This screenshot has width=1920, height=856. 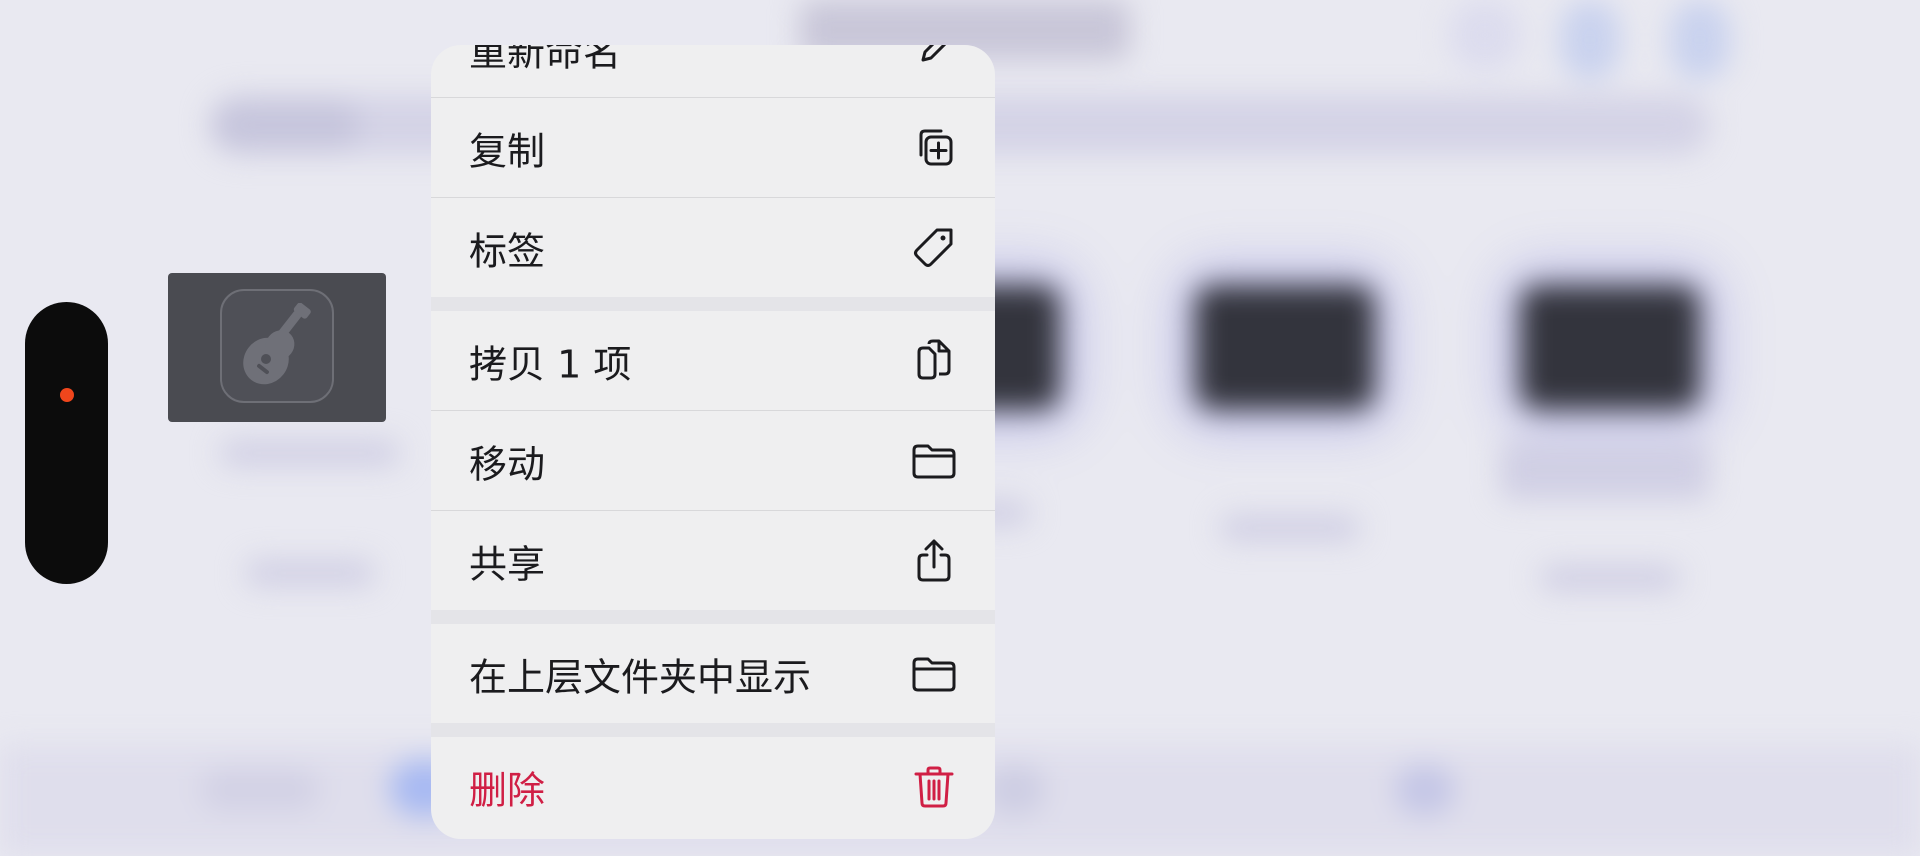 I want to click on menu-item-move: 移动, so click(x=713, y=460).